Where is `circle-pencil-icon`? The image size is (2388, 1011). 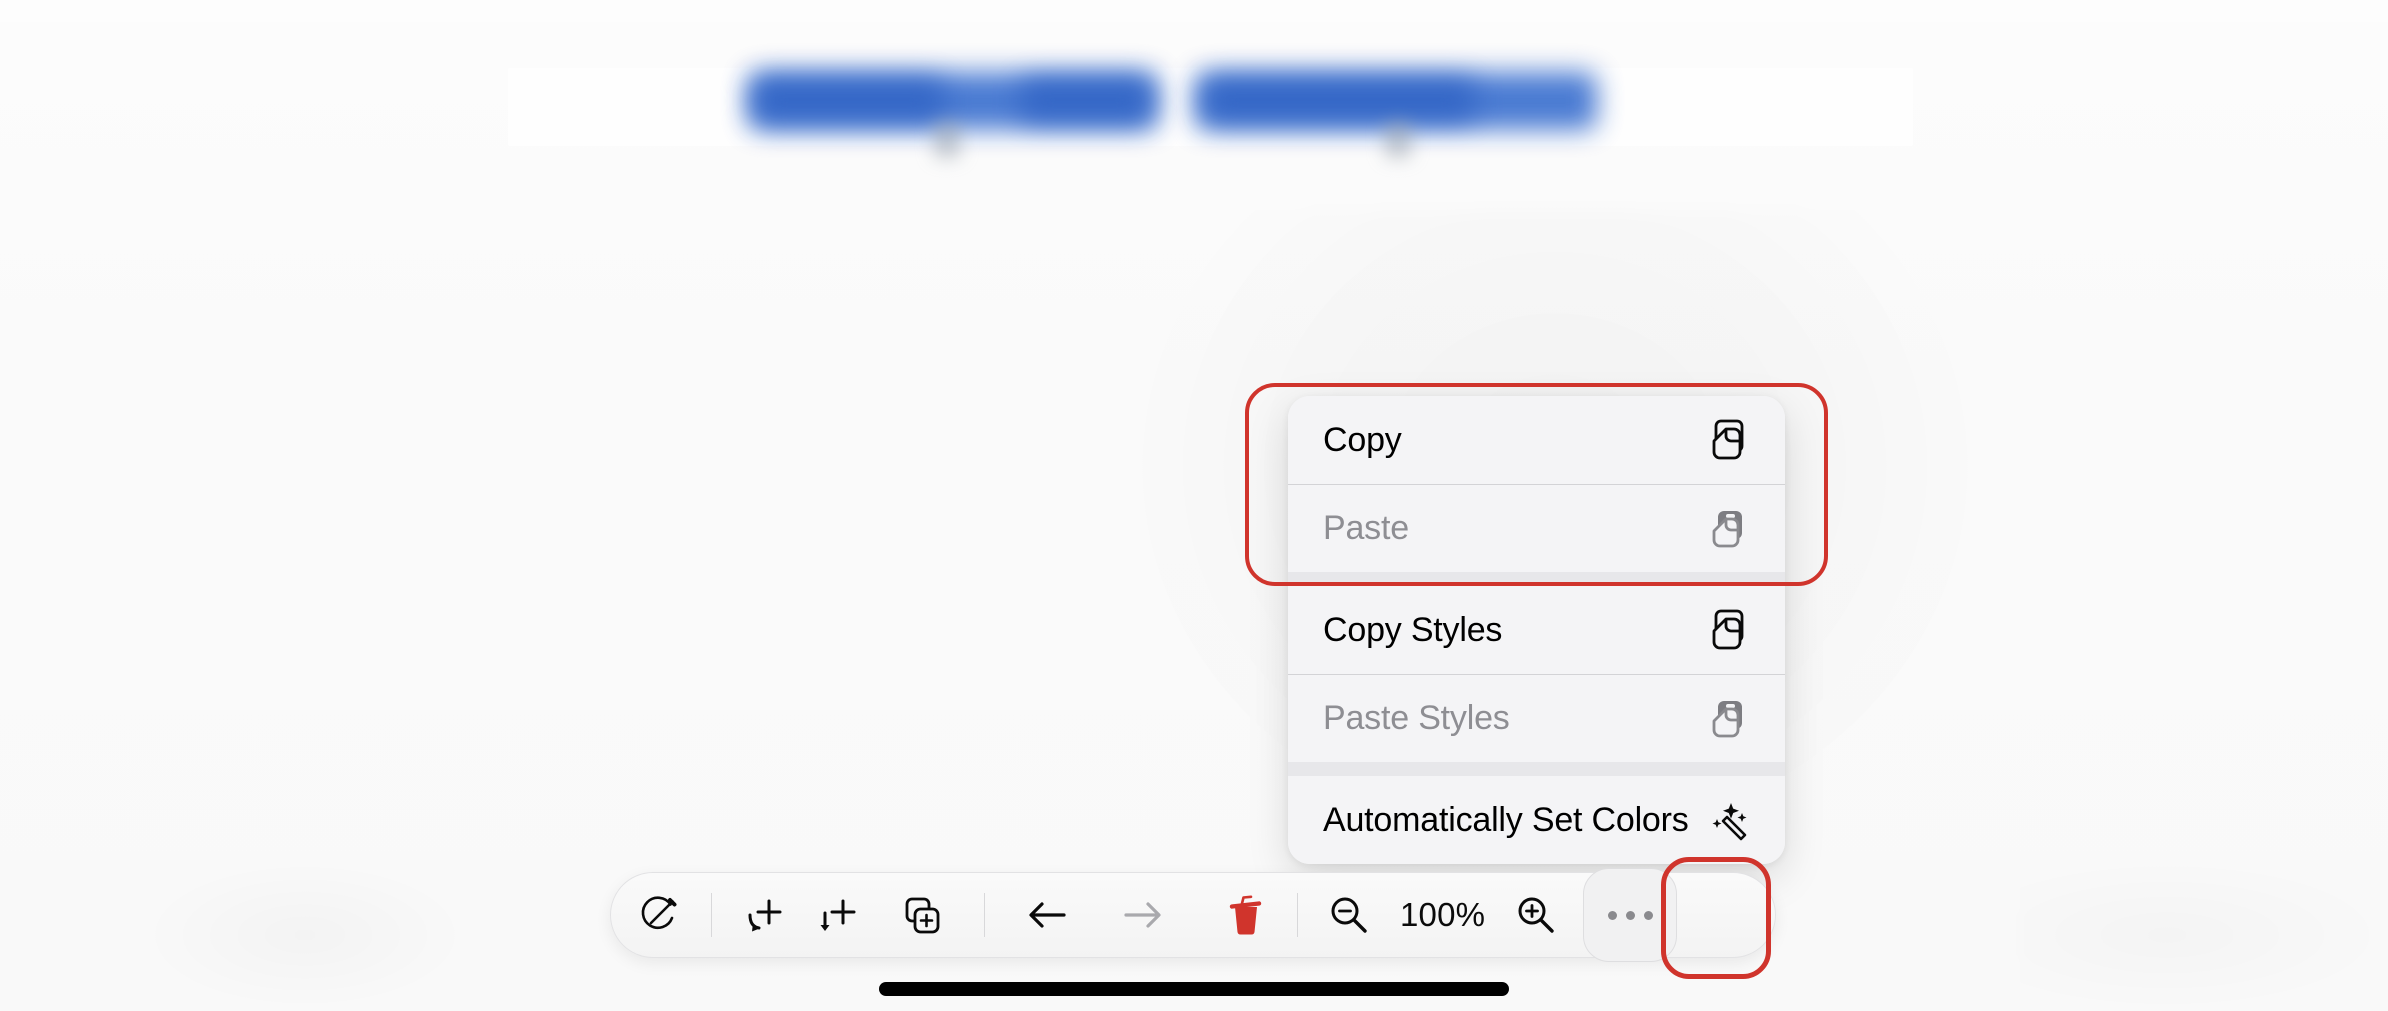 circle-pencil-icon is located at coordinates (660, 915).